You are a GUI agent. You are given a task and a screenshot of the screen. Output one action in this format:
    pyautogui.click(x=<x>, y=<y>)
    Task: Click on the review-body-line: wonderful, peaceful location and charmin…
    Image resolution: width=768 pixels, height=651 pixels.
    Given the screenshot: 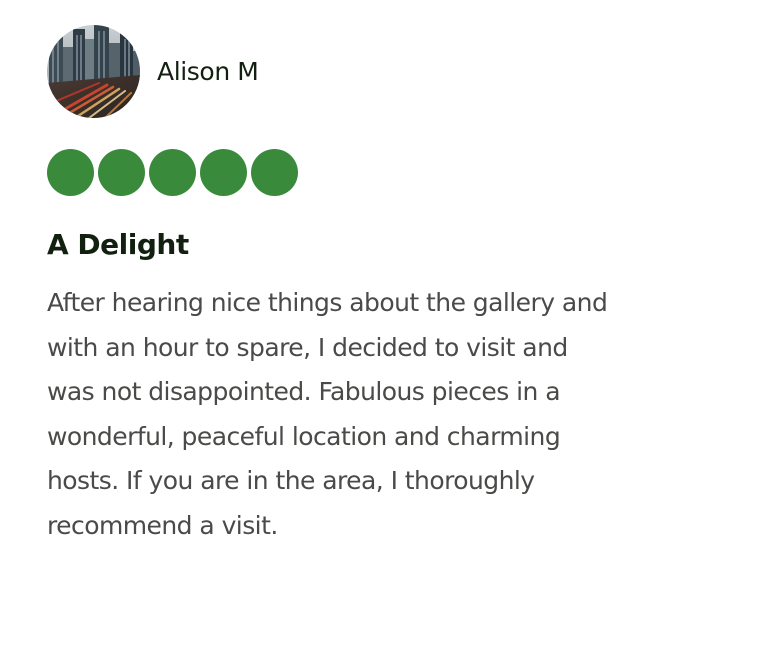 What is the action you would take?
    pyautogui.click(x=304, y=436)
    